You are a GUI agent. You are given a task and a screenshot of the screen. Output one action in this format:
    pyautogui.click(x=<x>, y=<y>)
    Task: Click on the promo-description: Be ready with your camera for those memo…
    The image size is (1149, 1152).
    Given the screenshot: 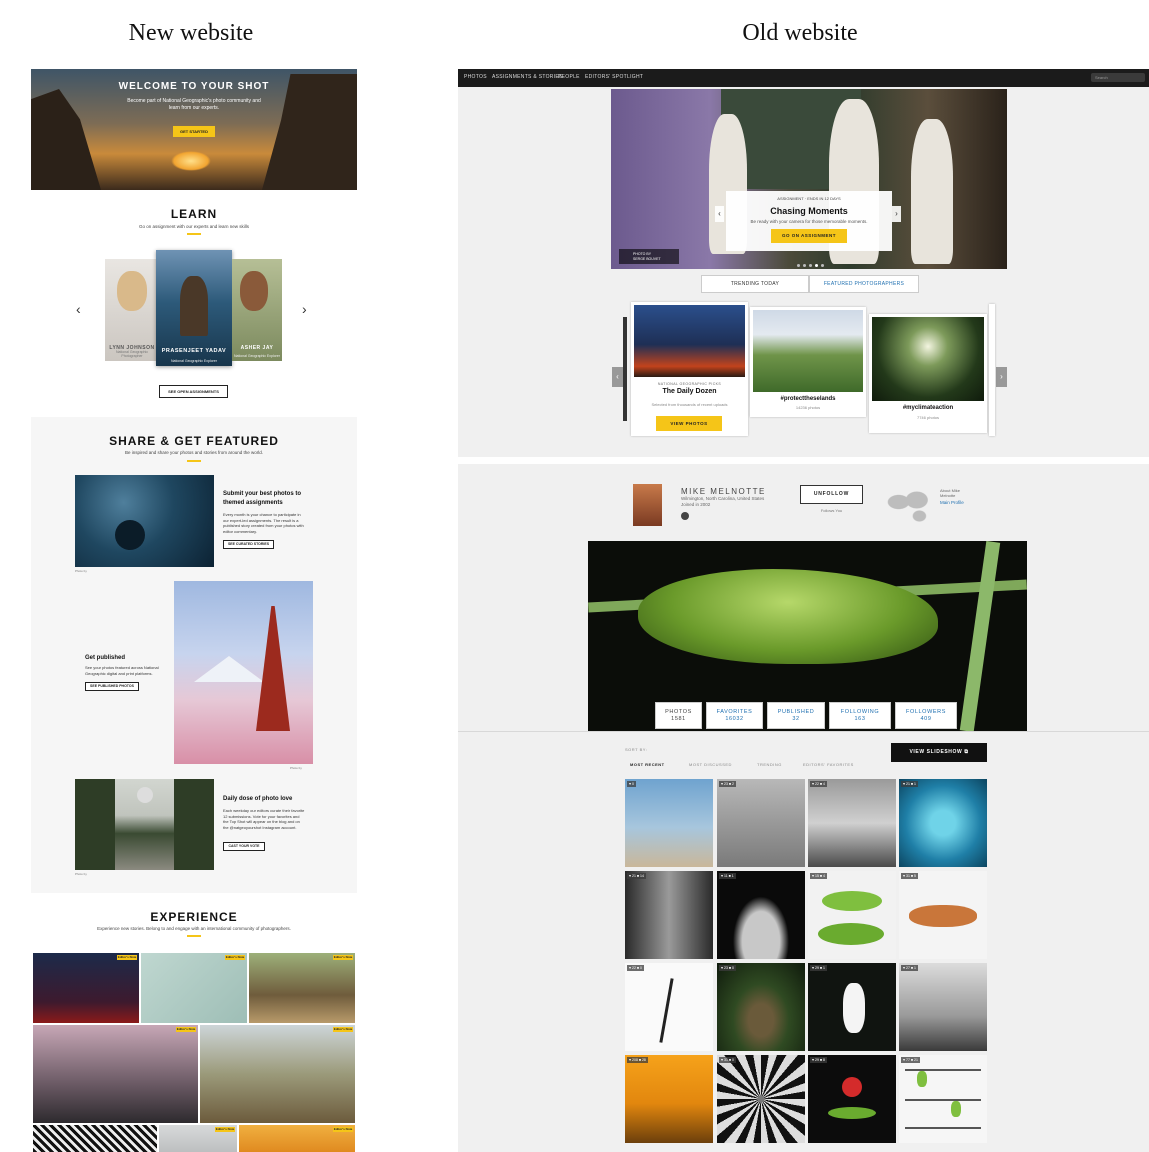 What is the action you would take?
    pyautogui.click(x=809, y=221)
    